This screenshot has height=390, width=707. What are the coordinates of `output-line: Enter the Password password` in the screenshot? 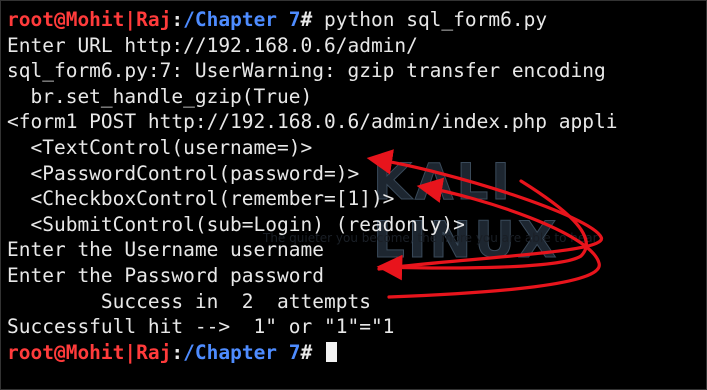 It's located at (165, 275).